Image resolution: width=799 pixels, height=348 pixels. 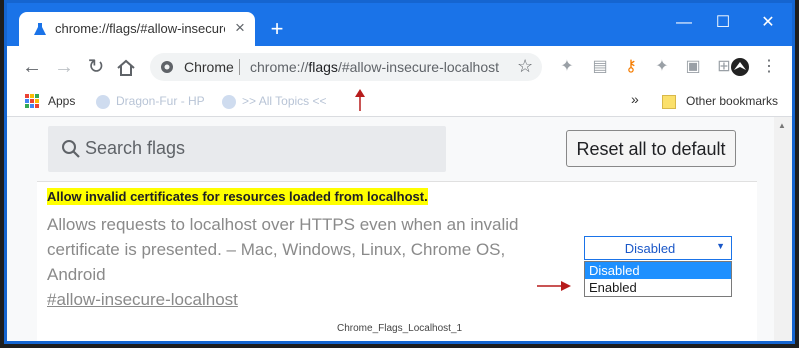 What do you see at coordinates (61, 101) in the screenshot?
I see `apps-link: Apps` at bounding box center [61, 101].